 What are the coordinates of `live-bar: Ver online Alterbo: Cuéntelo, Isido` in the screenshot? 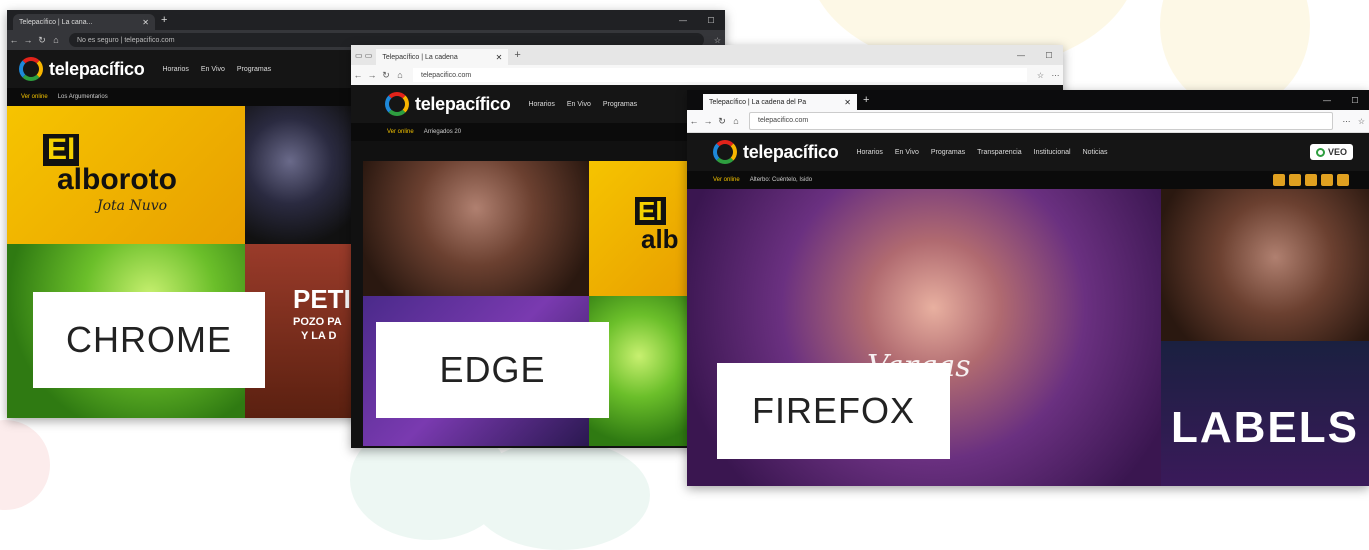 It's located at (1028, 180).